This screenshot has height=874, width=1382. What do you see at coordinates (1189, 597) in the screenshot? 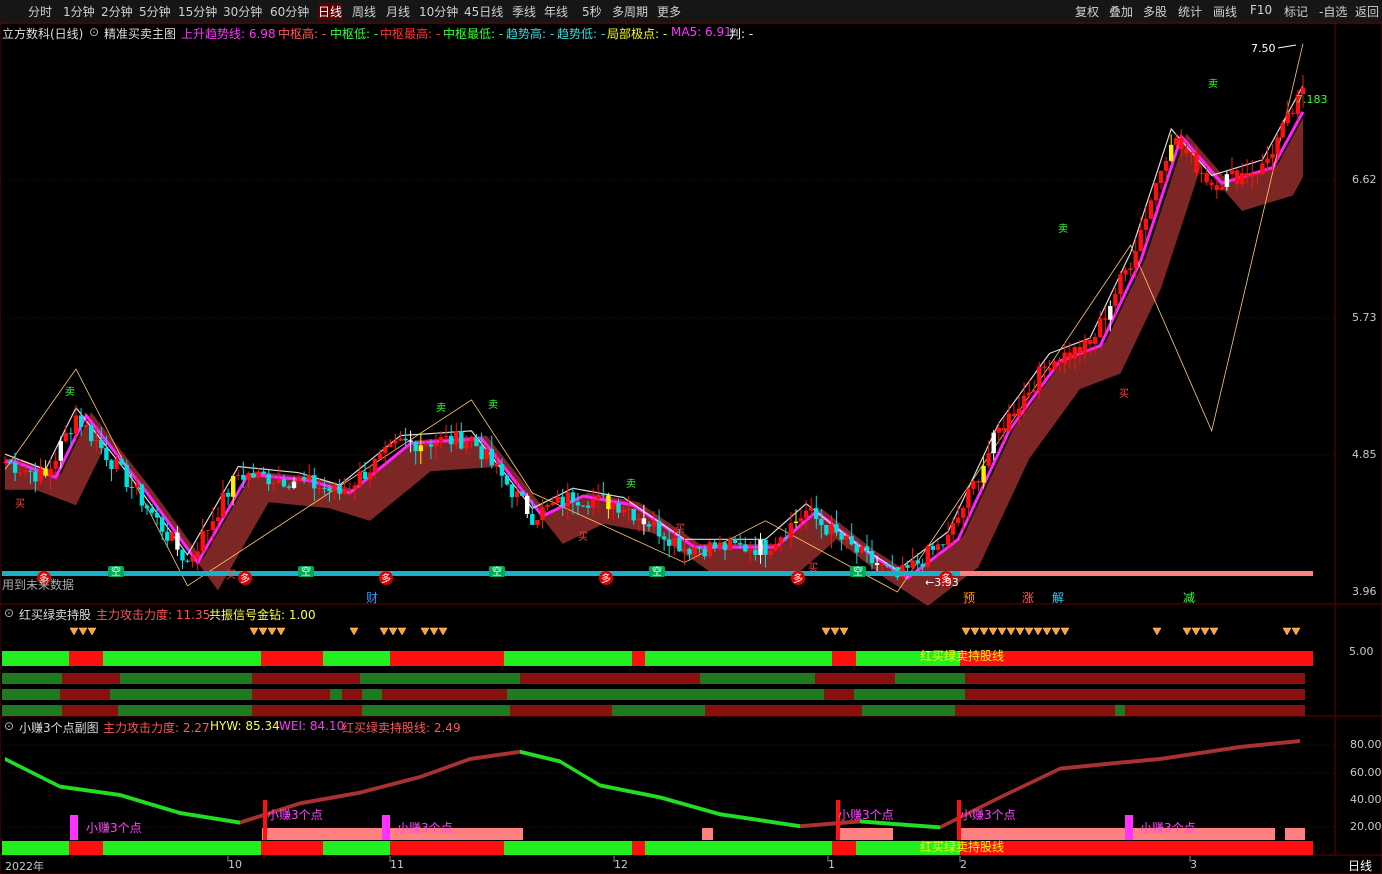
I see `event-mark: 减` at bounding box center [1189, 597].